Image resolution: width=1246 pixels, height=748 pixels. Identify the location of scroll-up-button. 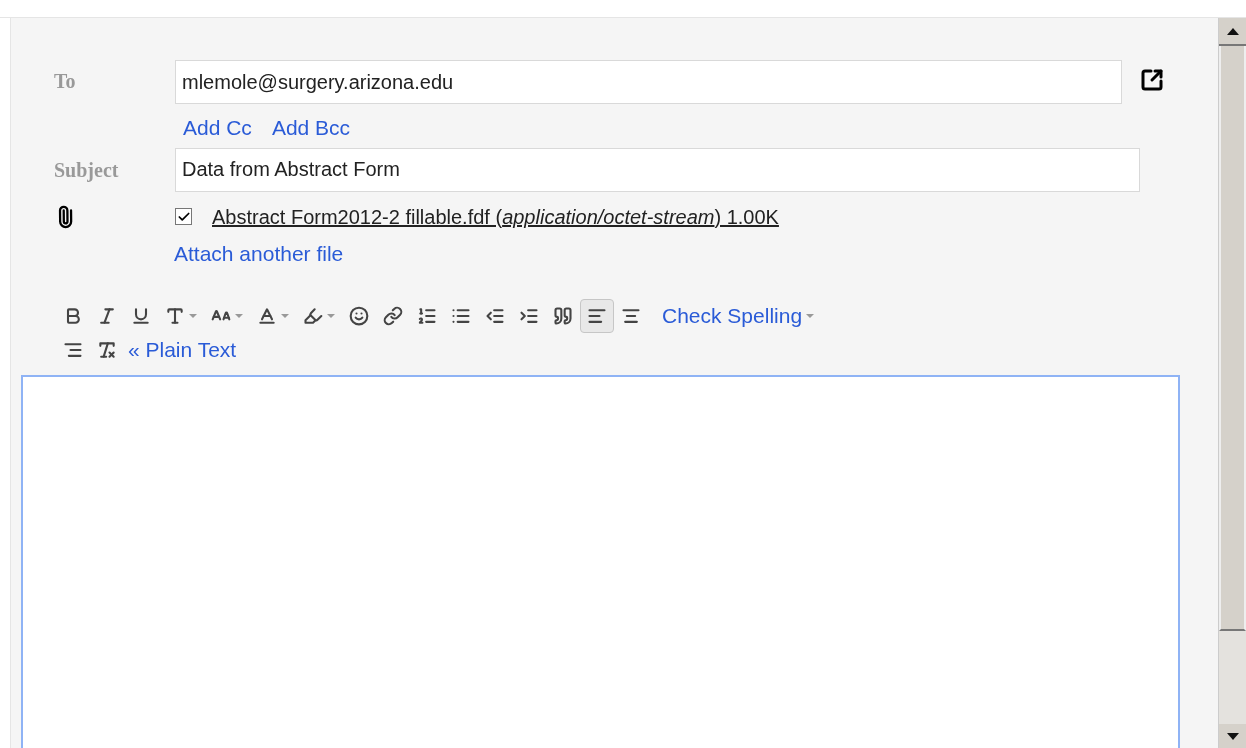
(1232, 32).